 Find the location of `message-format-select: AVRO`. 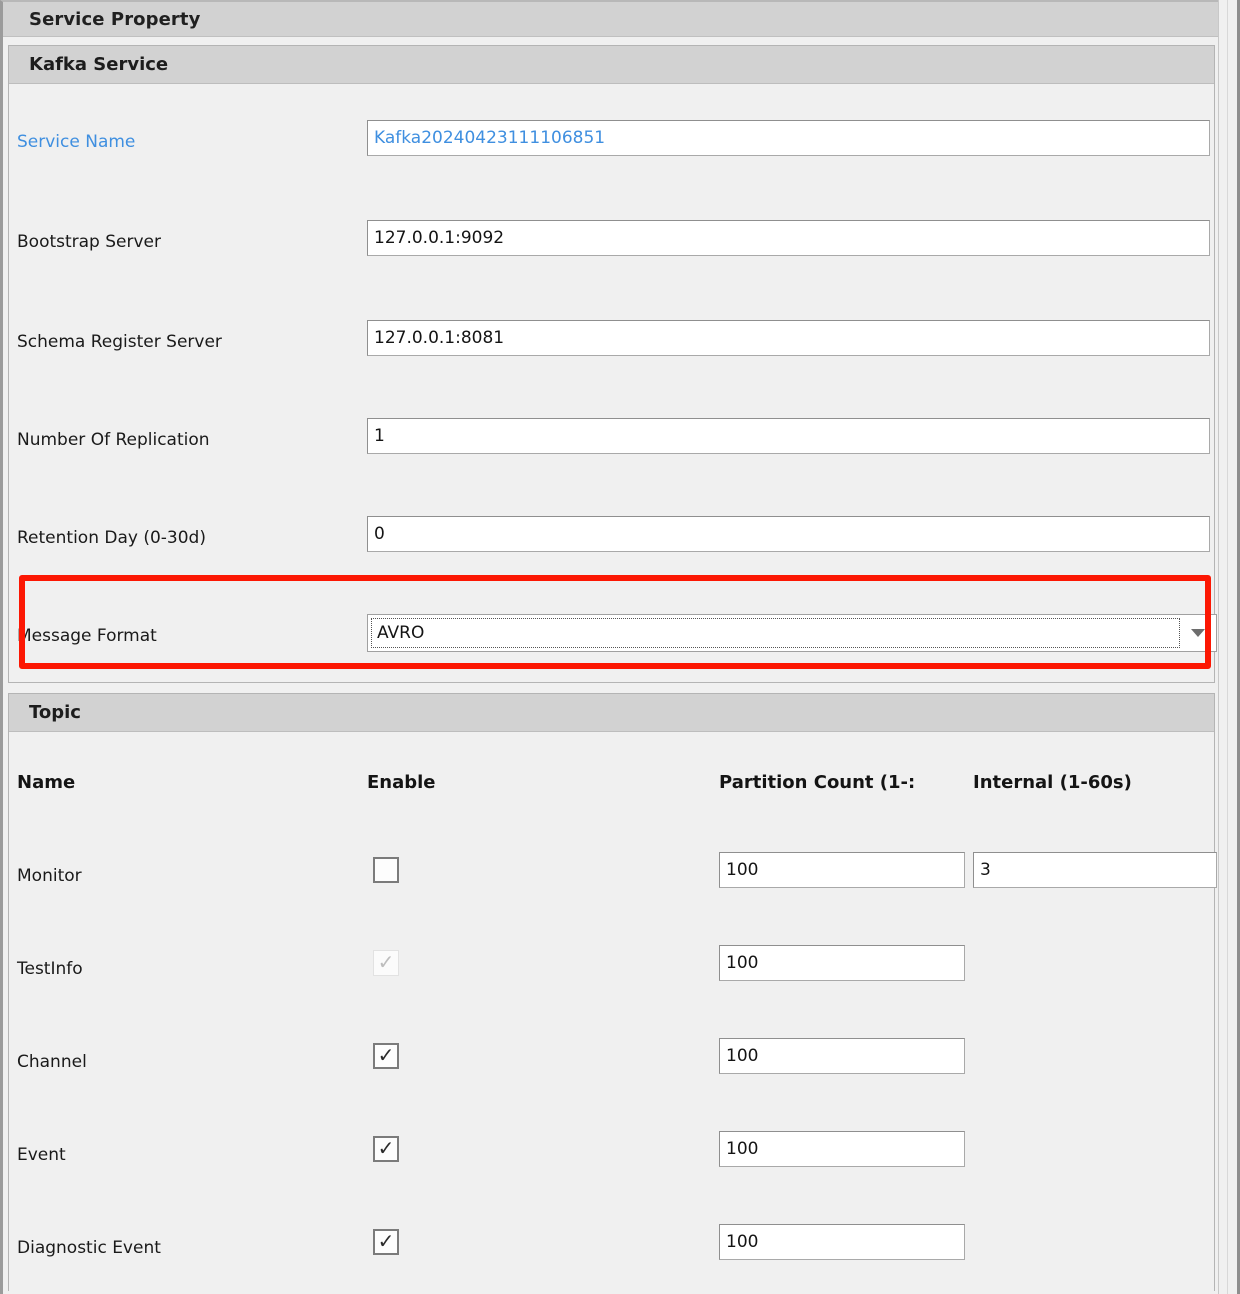

message-format-select: AVRO is located at coordinates (792, 633).